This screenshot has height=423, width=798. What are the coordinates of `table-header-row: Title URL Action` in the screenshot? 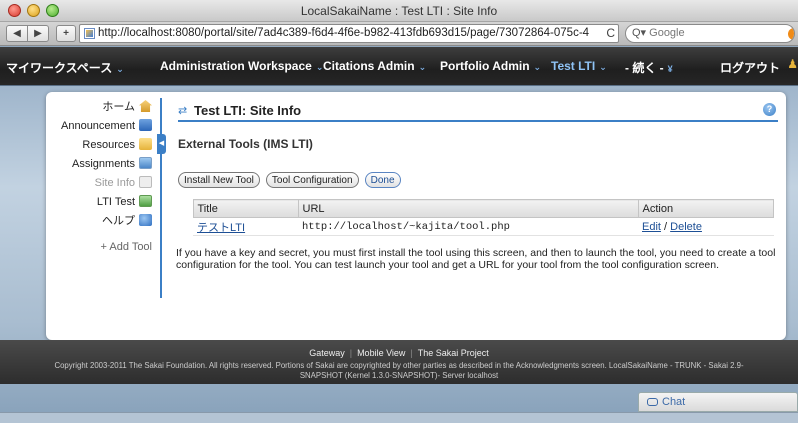 It's located at (476, 208).